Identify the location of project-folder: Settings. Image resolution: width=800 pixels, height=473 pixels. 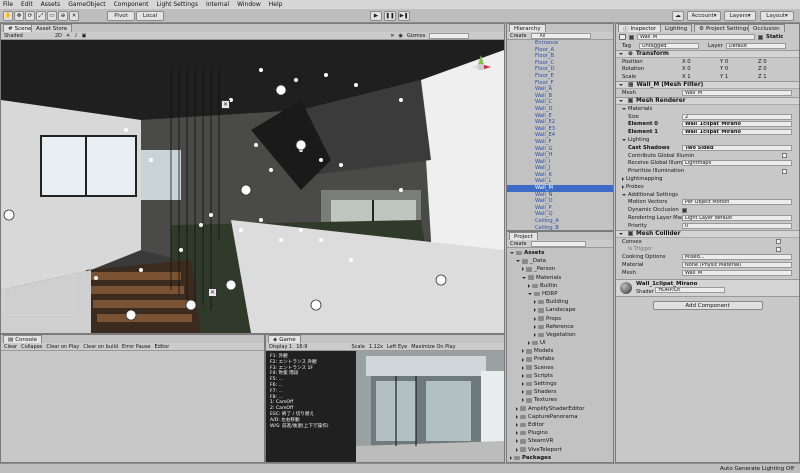
(561, 384).